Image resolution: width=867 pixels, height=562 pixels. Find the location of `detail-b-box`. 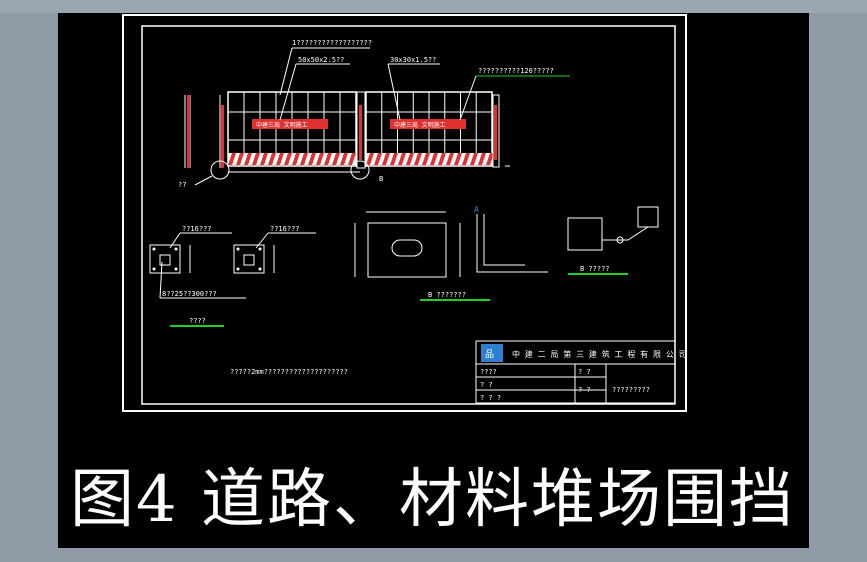

detail-b-box is located at coordinates (585, 234).